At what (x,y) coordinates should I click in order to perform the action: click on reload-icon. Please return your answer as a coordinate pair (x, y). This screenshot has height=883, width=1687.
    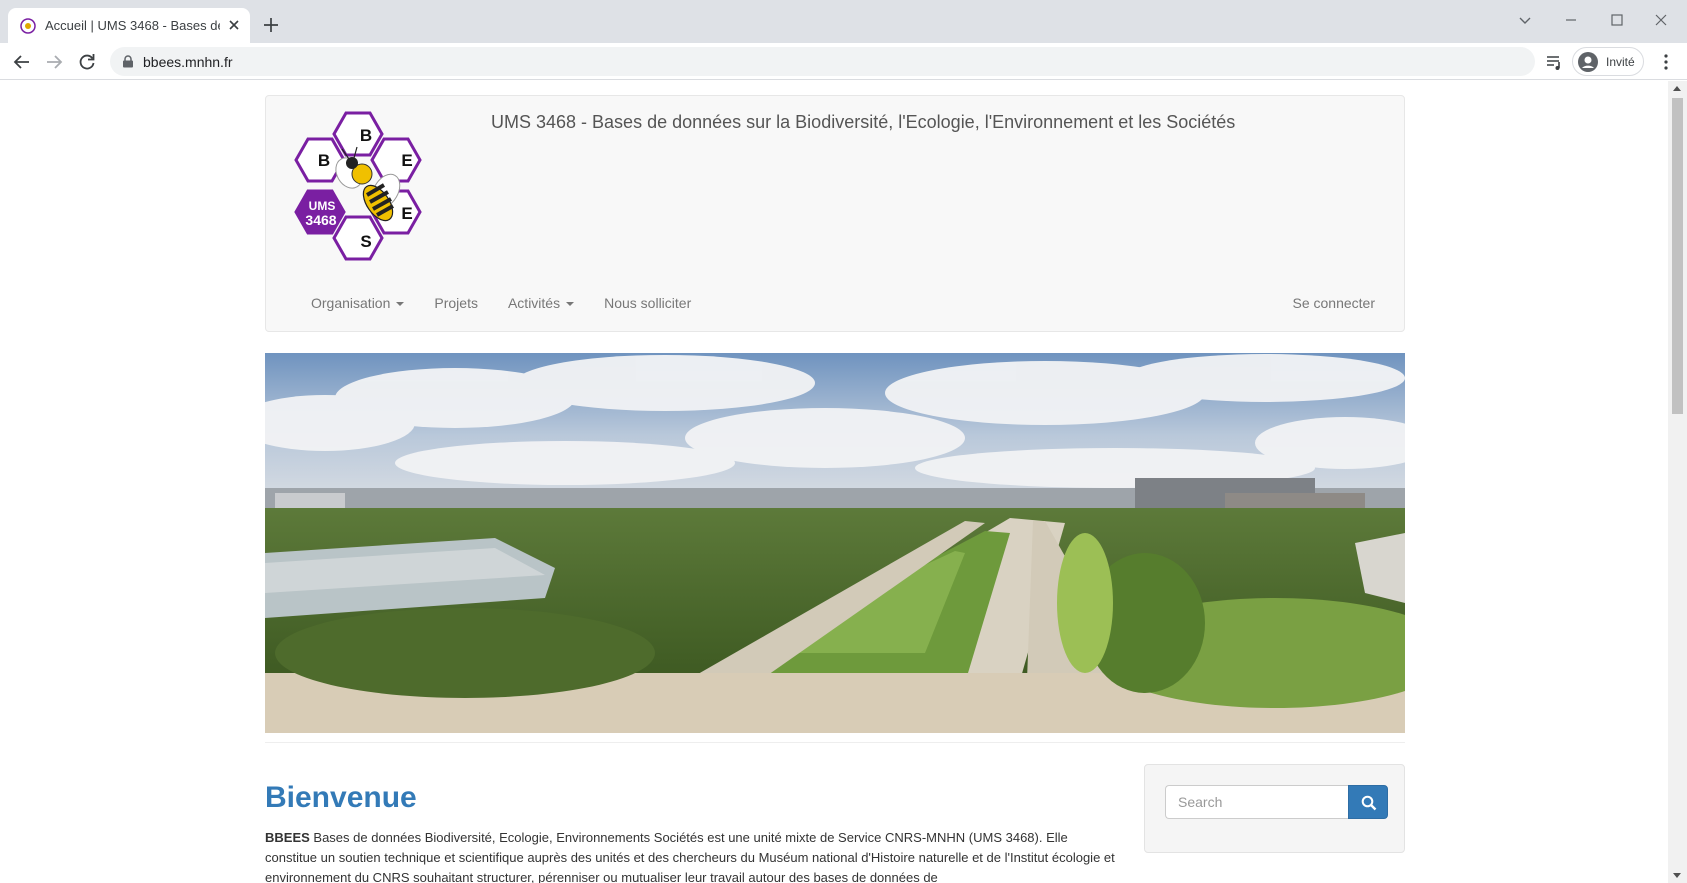
    Looking at the image, I should click on (87, 62).